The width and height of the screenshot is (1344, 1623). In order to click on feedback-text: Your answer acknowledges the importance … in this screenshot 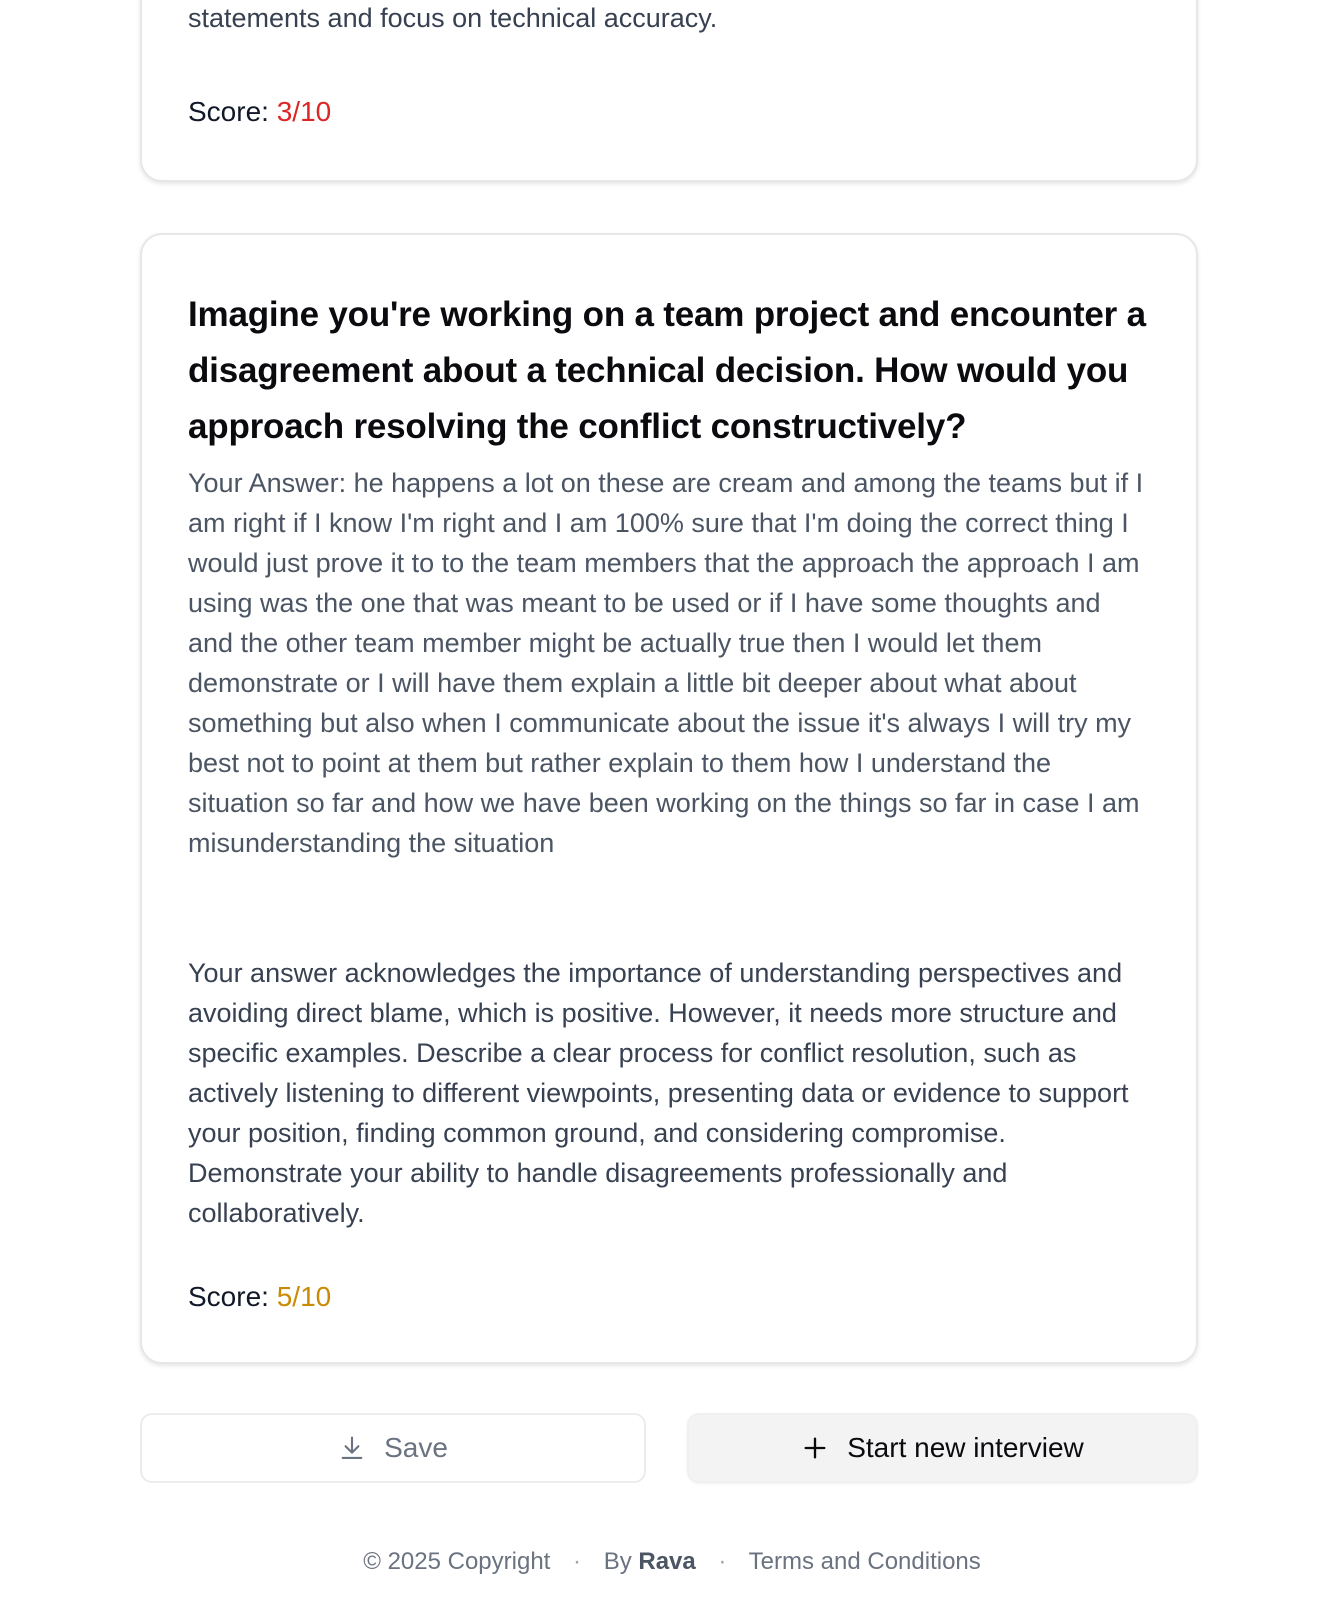, I will do `click(658, 1093)`.